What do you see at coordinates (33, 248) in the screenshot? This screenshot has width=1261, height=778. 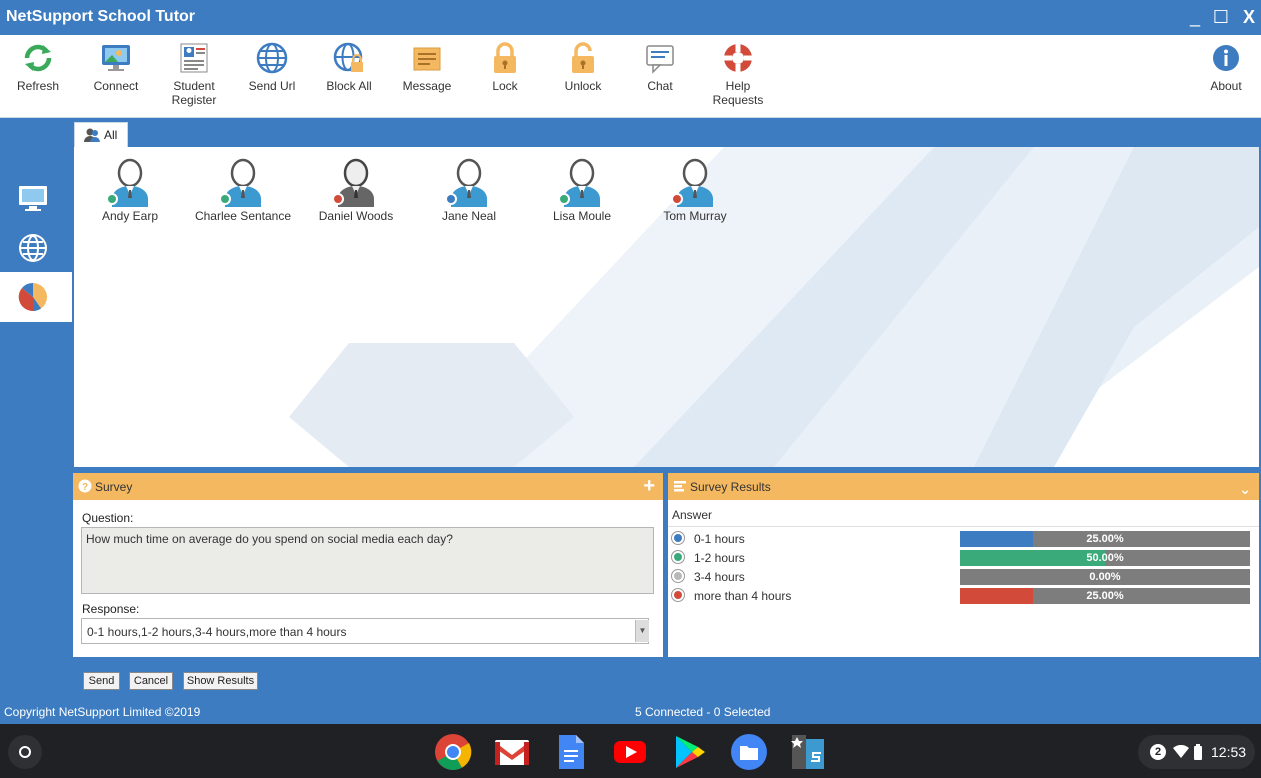 I see `globe-icon` at bounding box center [33, 248].